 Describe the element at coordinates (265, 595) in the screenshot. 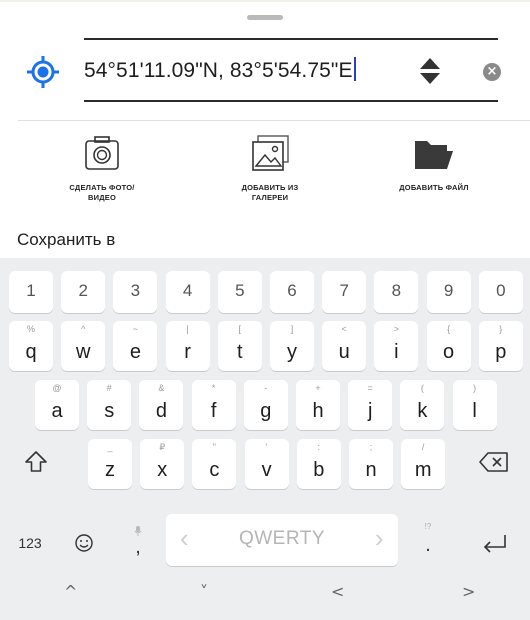

I see `navigation-bar: ^ ˅ < >` at that location.